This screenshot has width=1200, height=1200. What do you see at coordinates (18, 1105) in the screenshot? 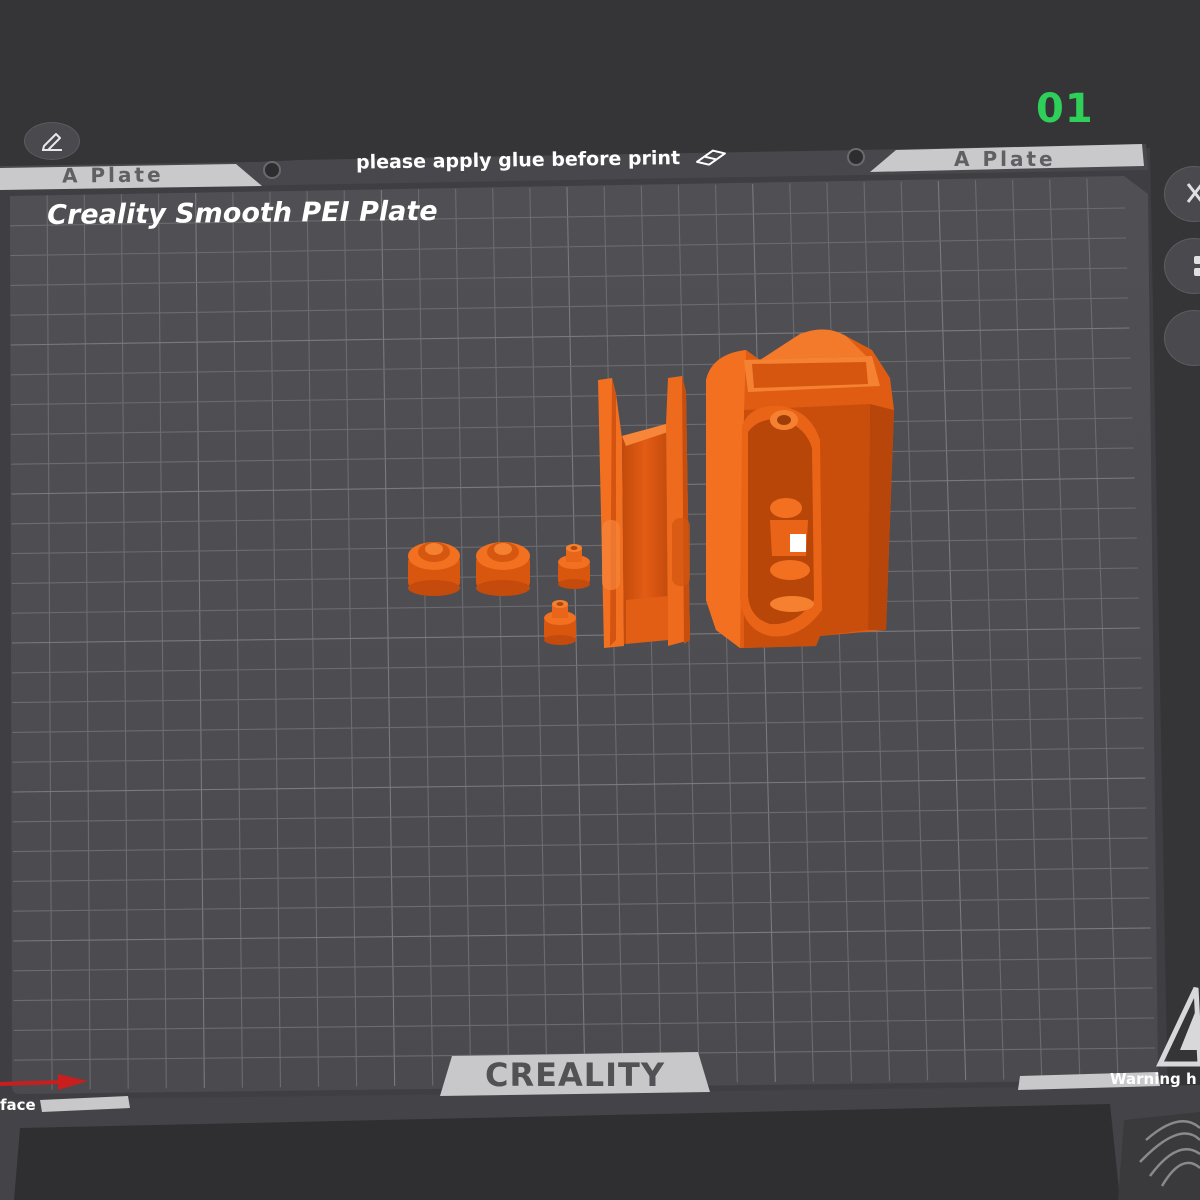
I see `face-label: face` at bounding box center [18, 1105].